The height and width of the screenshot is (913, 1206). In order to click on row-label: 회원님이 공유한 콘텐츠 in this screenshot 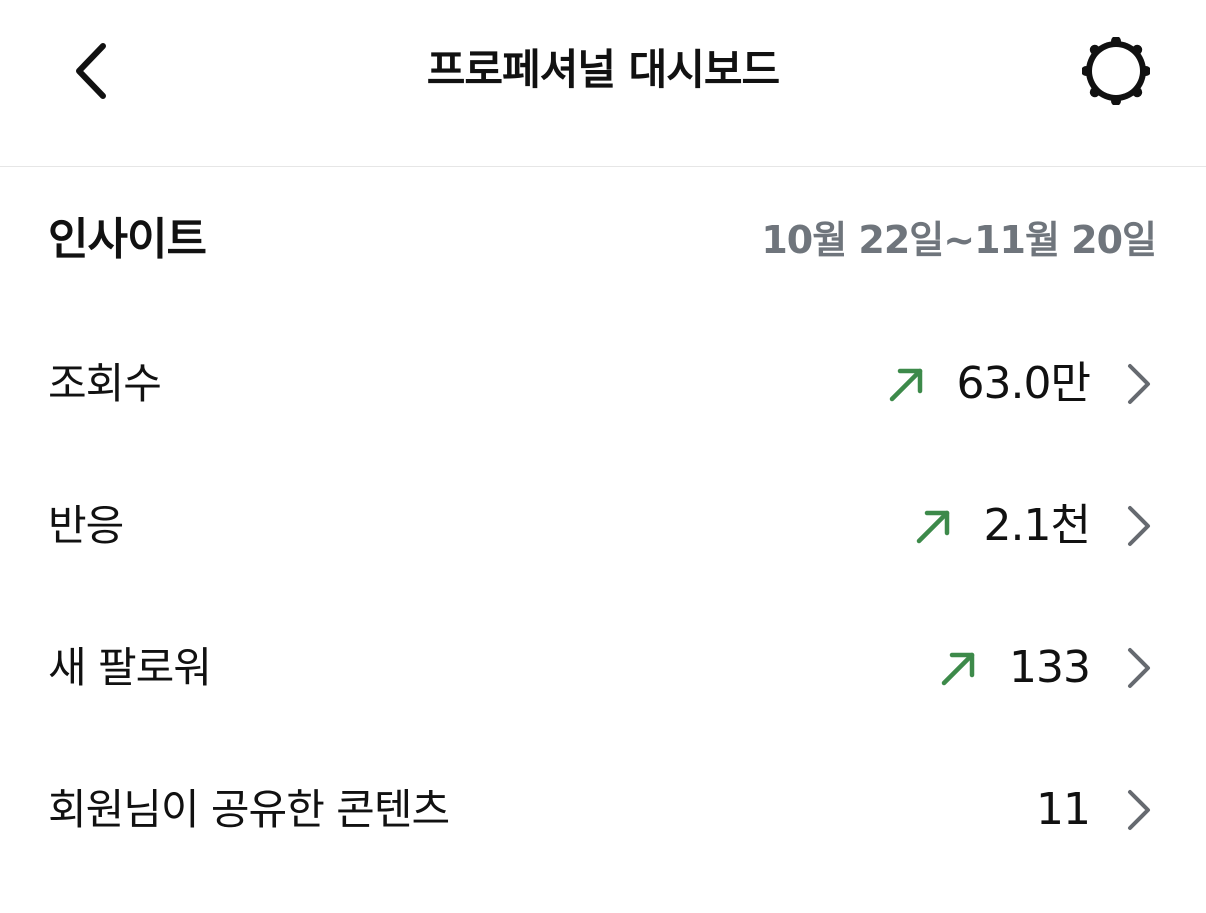, I will do `click(249, 809)`.